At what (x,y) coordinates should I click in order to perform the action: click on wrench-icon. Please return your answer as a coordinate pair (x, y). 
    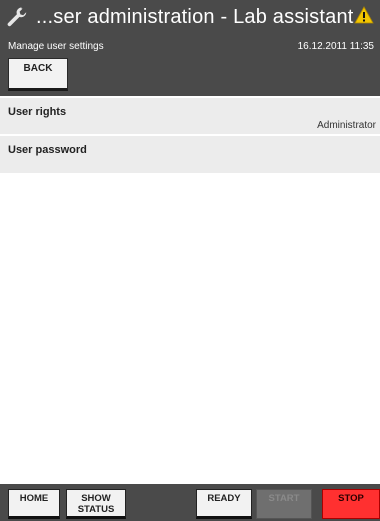
    Looking at the image, I should click on (17, 17).